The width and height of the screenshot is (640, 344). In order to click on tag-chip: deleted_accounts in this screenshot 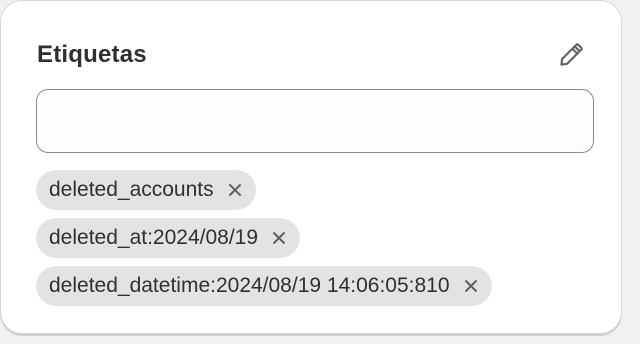, I will do `click(146, 190)`.